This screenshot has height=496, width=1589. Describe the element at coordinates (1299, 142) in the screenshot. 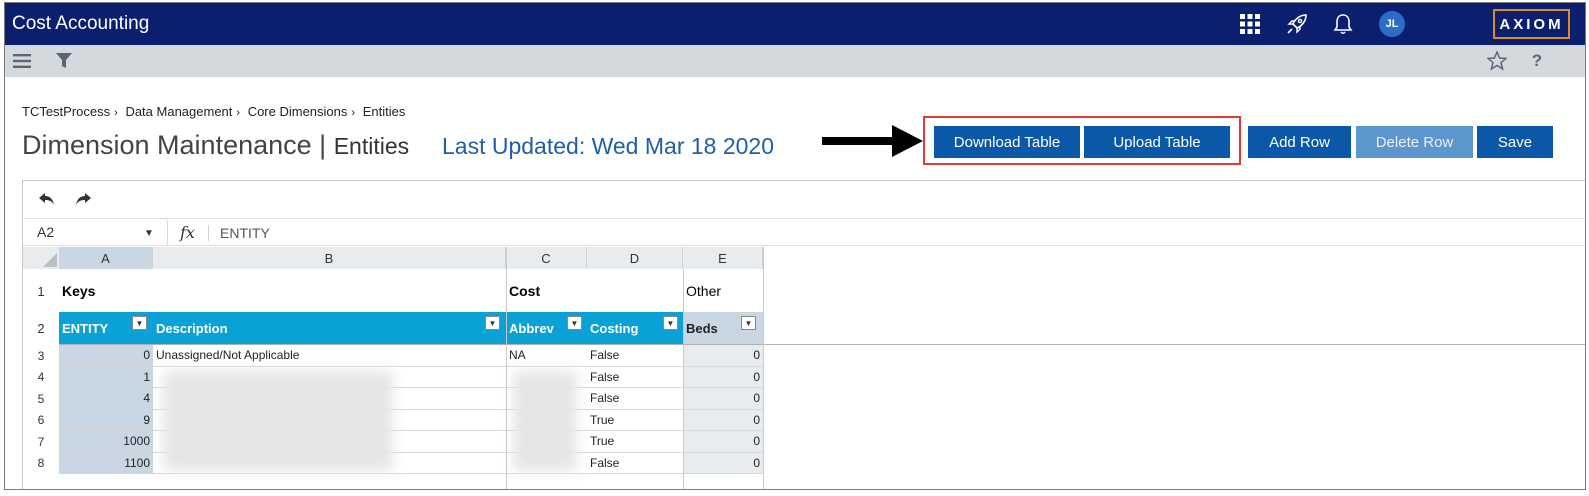

I see `add-row-button: Add Row` at that location.